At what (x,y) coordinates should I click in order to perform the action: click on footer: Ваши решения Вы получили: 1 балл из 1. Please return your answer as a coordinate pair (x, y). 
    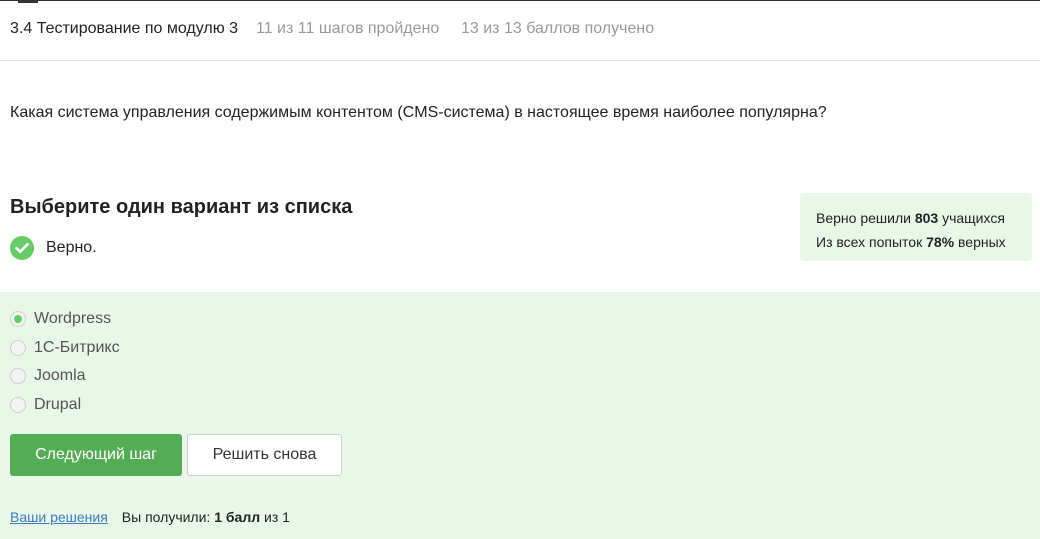
    Looking at the image, I should click on (150, 517).